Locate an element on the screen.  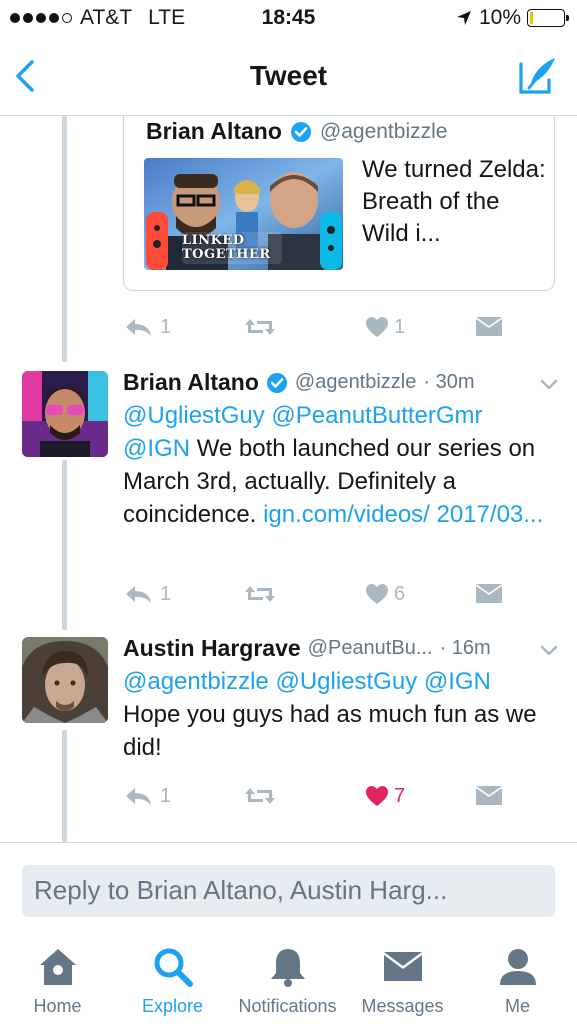
author-name: Brian Altano is located at coordinates (191, 382).